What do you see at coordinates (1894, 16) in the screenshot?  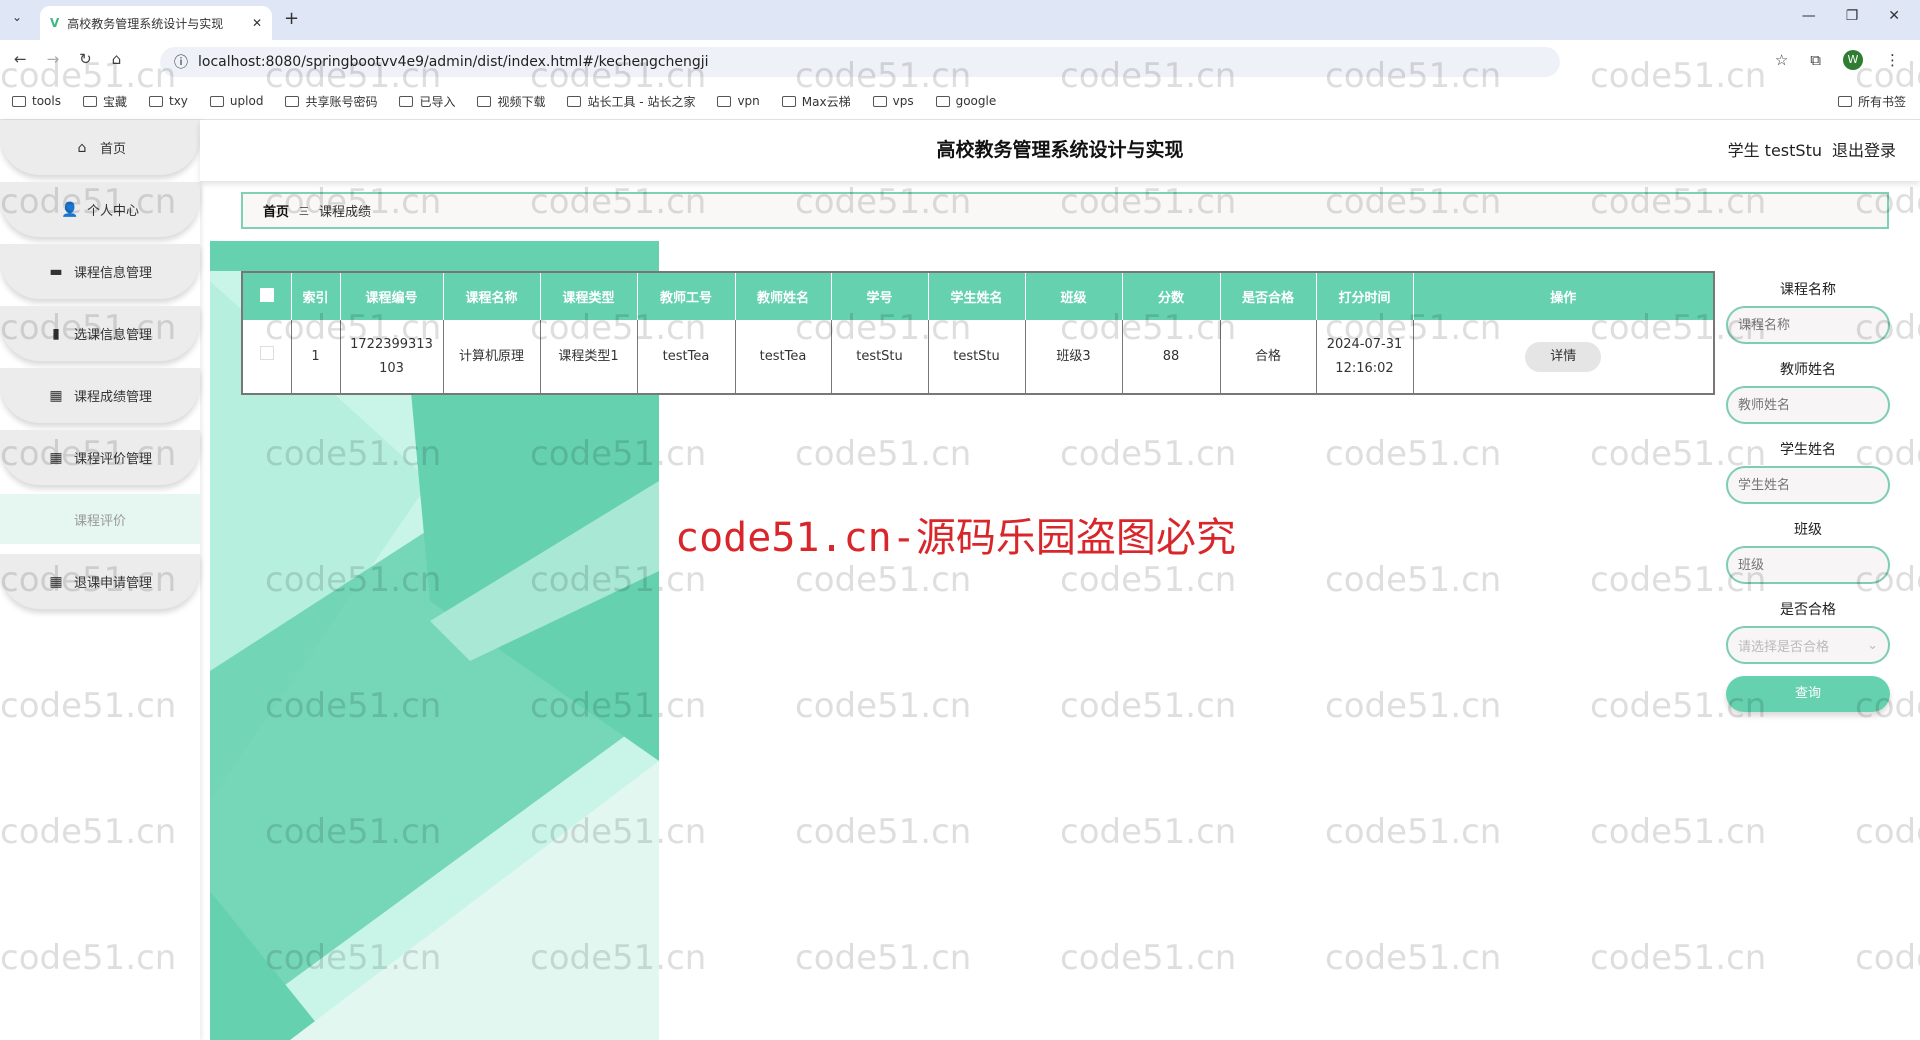 I see `close-window-icon: ✕` at bounding box center [1894, 16].